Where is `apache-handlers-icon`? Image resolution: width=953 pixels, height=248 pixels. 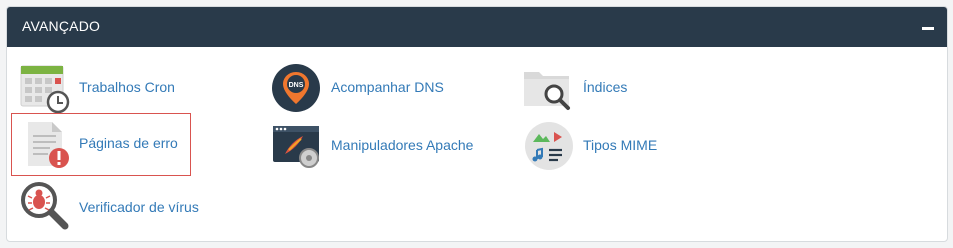
apache-handlers-icon is located at coordinates (296, 147).